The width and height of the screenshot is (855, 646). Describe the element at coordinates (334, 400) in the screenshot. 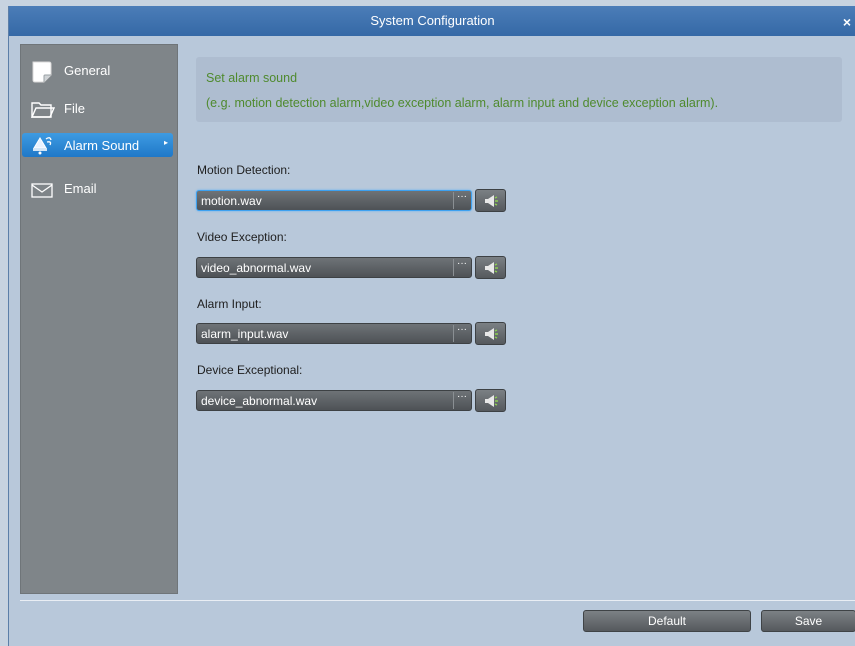

I see `device-exceptional-sound-select: device_abnormal.wav ···` at that location.